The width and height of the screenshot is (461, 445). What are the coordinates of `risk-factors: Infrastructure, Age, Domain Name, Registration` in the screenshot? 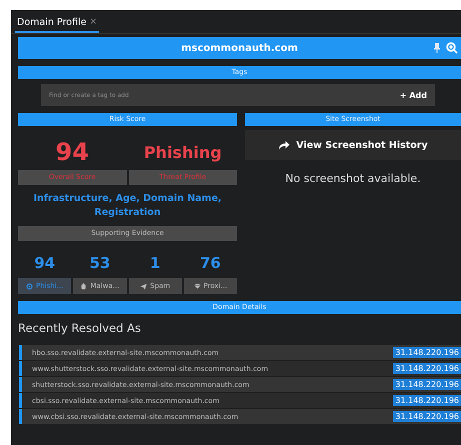 It's located at (127, 206).